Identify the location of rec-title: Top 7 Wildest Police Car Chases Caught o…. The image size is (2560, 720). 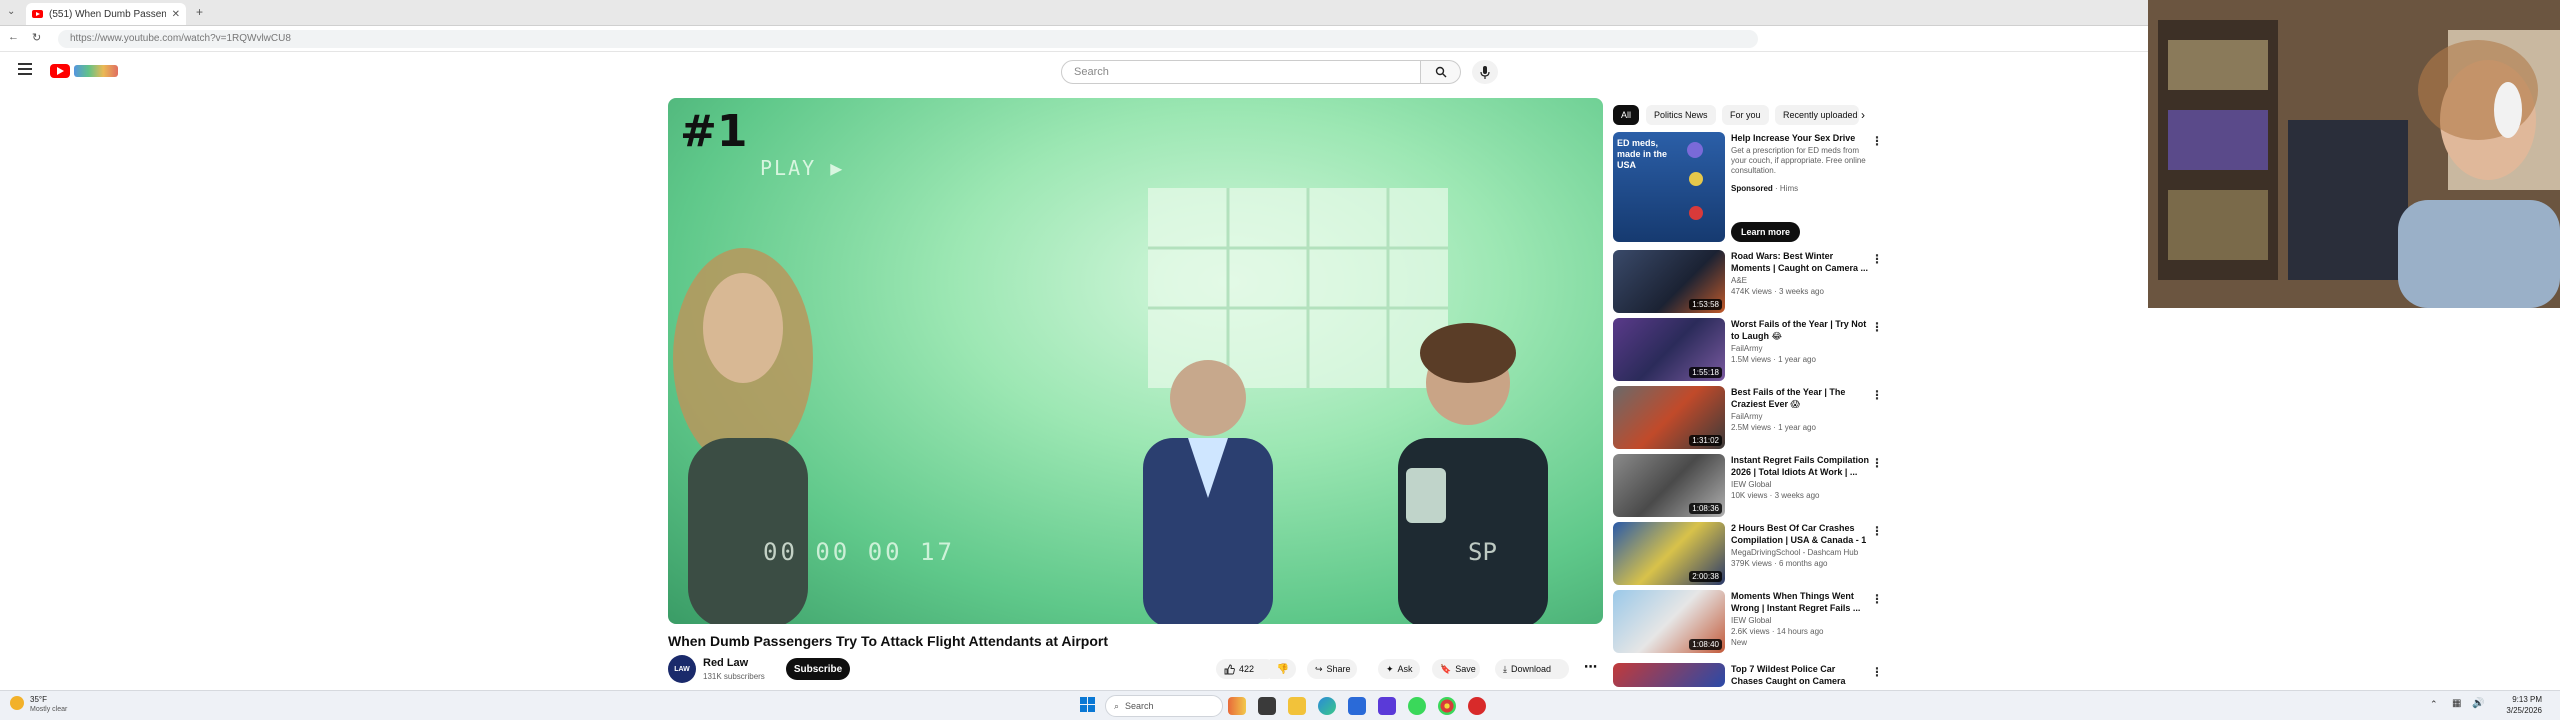
(1800, 675).